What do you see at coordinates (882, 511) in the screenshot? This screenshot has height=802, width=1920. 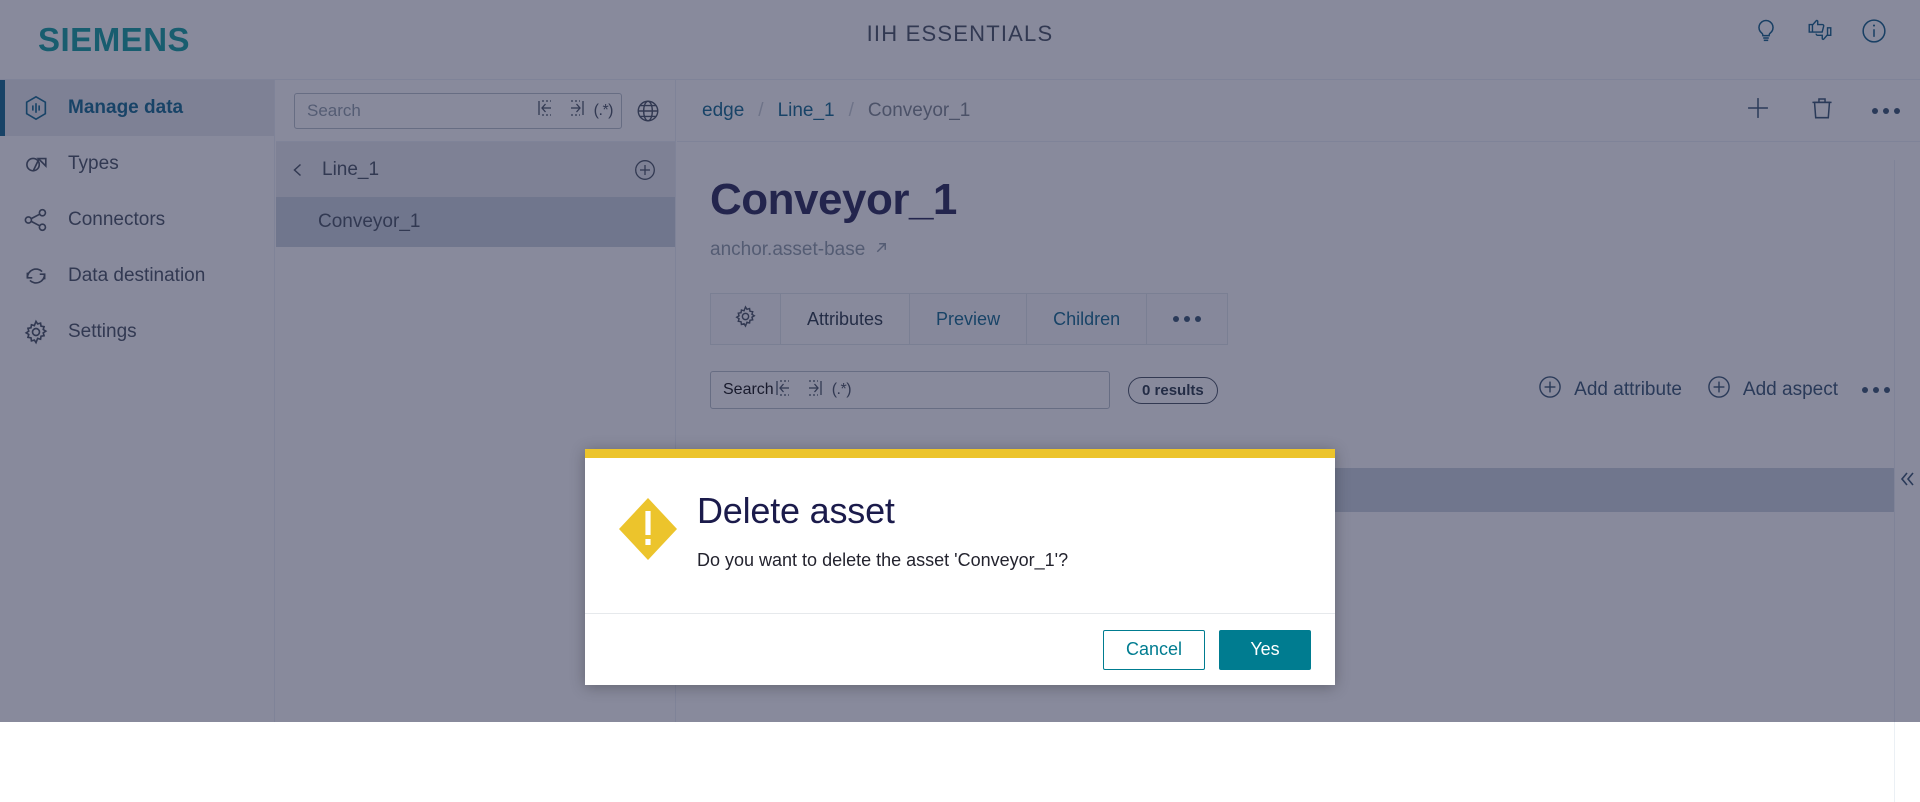 I see `dialog-title: Delete asset` at bounding box center [882, 511].